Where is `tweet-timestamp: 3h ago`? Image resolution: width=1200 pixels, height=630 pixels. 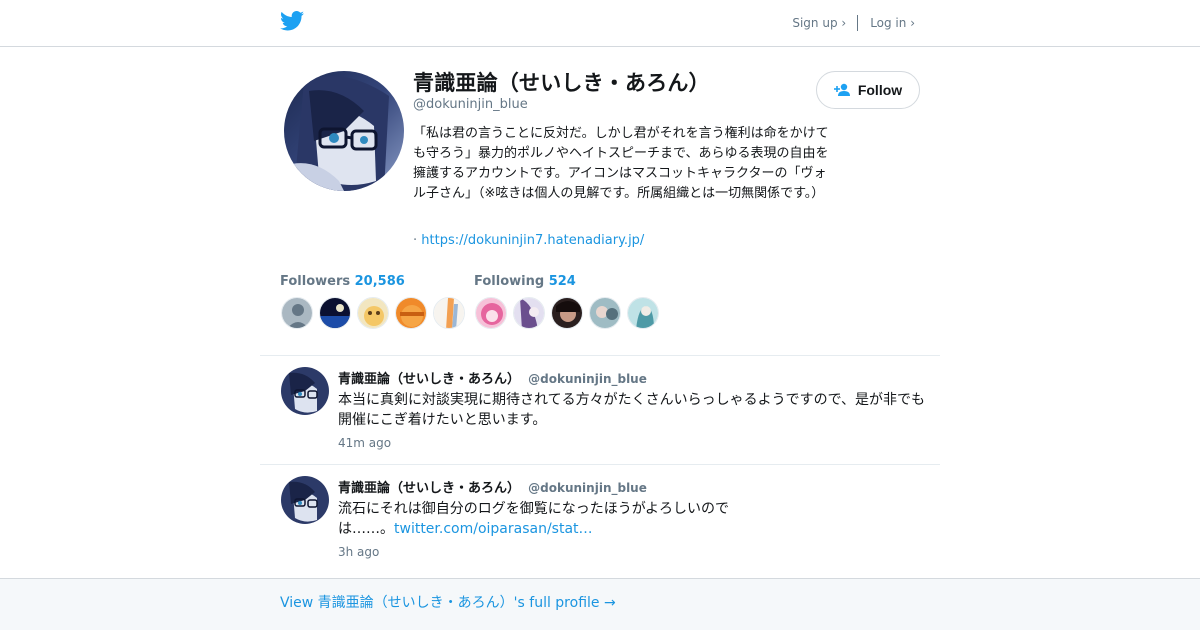
tweet-timestamp: 3h ago is located at coordinates (358, 552).